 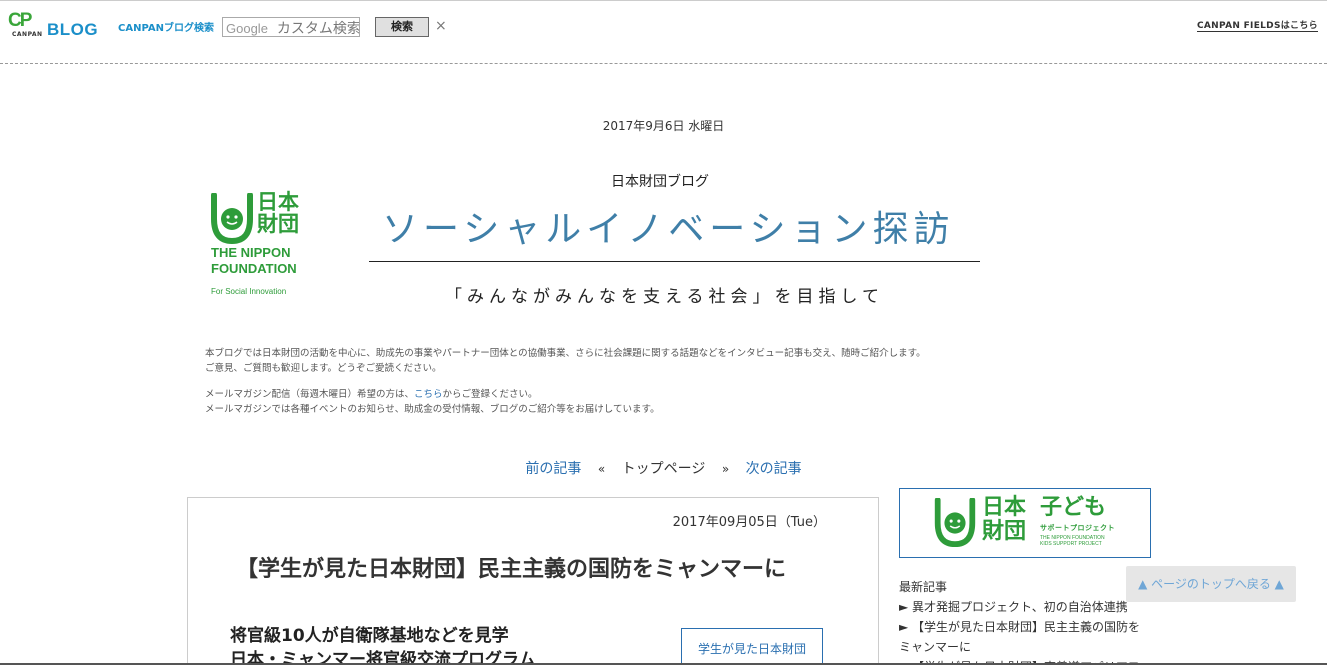 I want to click on next-article-link: 次の記事, so click(x=774, y=469).